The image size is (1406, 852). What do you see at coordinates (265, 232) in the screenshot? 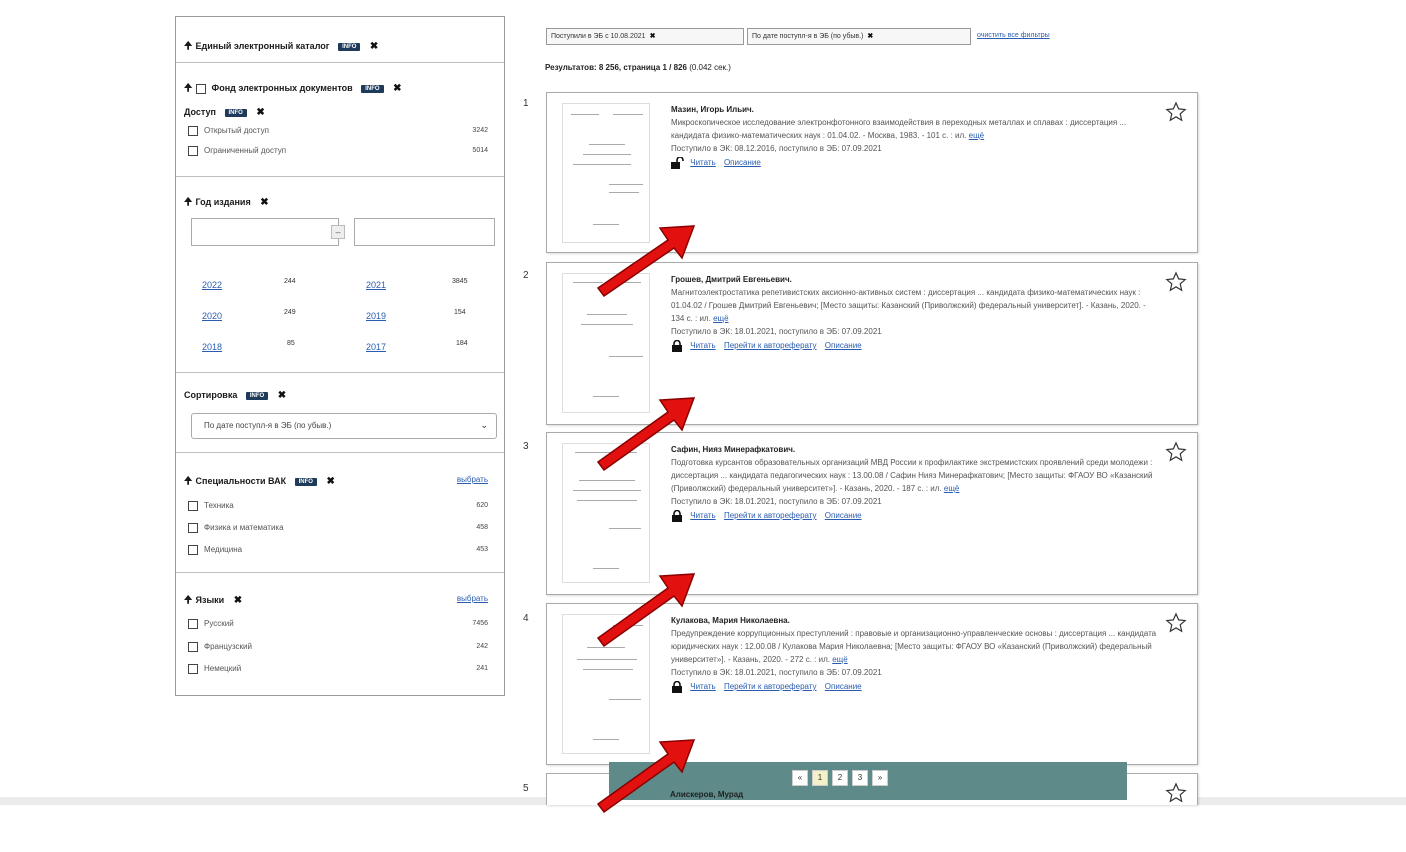
I see `year-from-input` at bounding box center [265, 232].